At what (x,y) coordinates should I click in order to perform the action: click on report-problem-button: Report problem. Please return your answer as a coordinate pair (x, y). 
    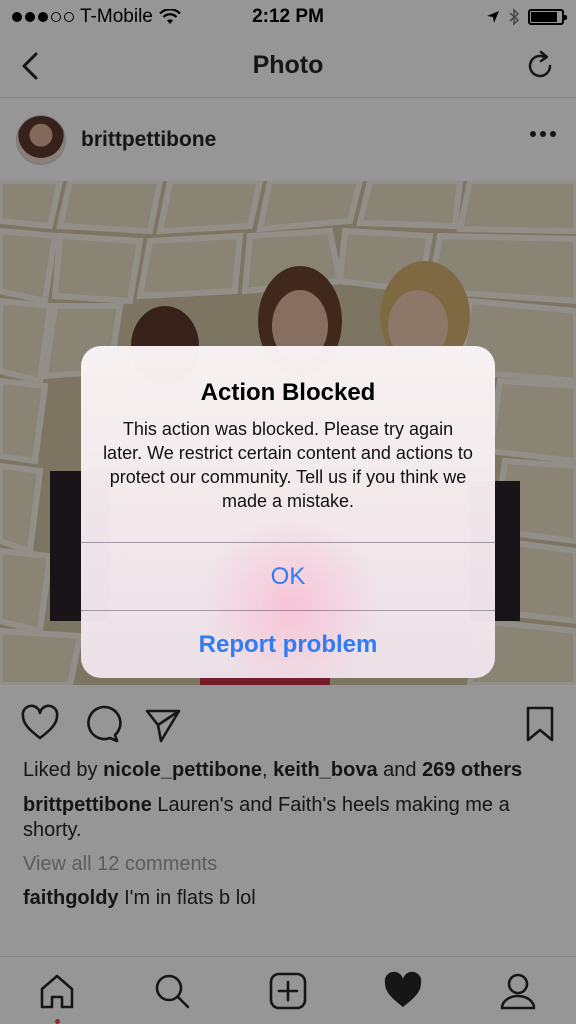
    Looking at the image, I should click on (288, 644).